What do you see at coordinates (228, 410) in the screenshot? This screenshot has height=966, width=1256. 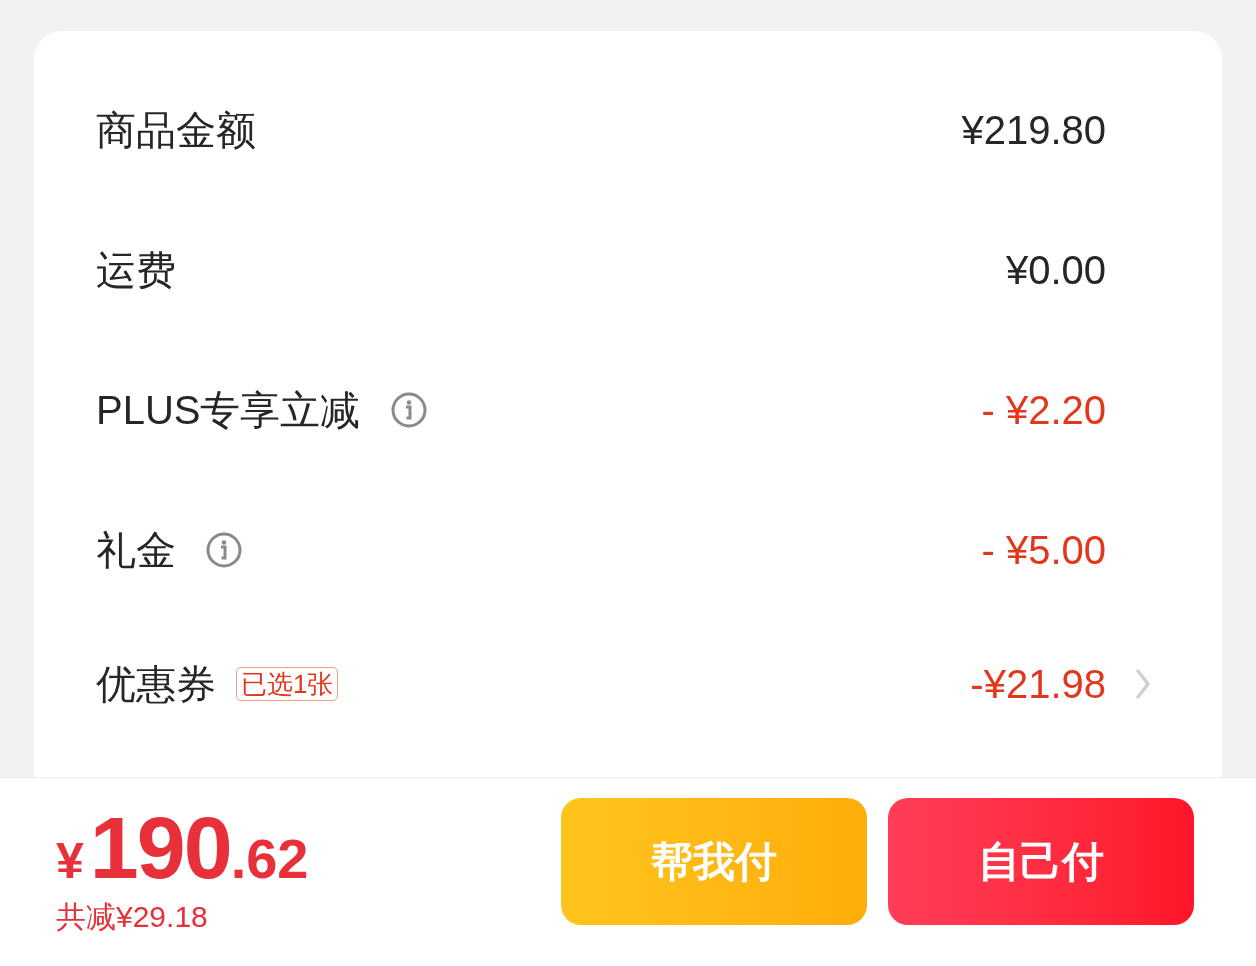 I see `row-label: PLUS专享立减` at bounding box center [228, 410].